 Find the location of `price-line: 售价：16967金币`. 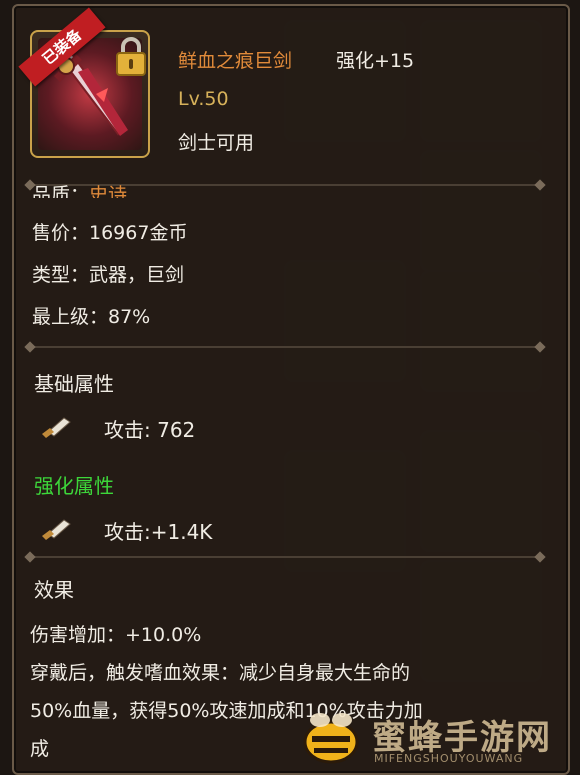

price-line: 售价：16967金币 is located at coordinates (110, 233).